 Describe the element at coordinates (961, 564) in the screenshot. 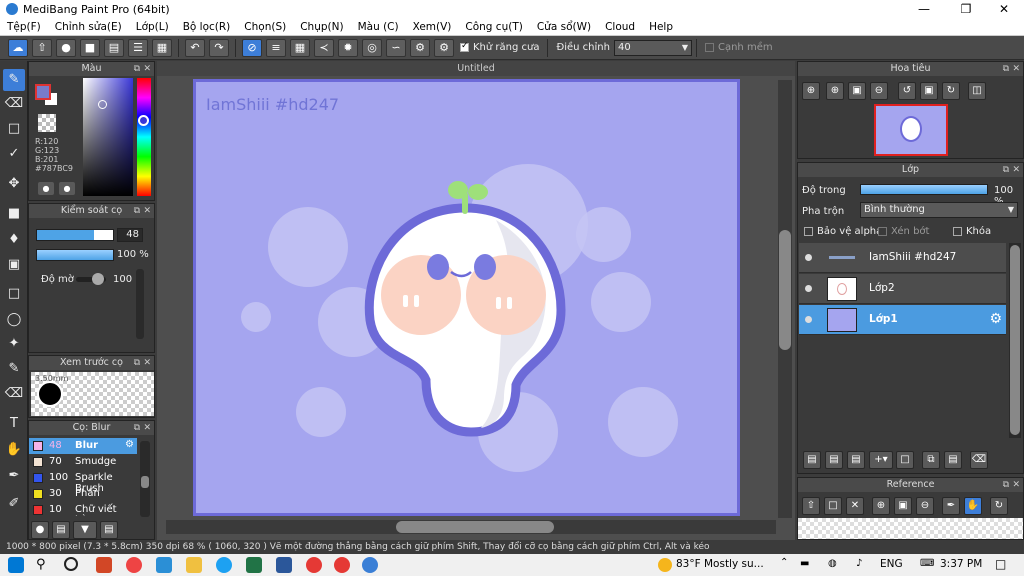

I see `clock: 3:37 PM` at that location.